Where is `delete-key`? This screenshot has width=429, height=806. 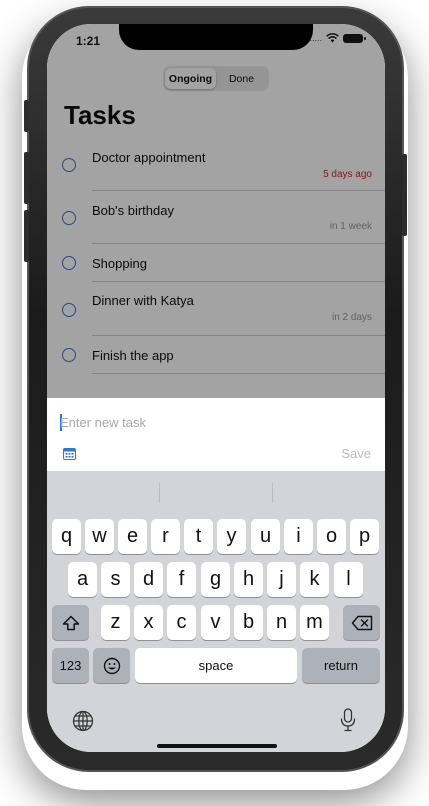 delete-key is located at coordinates (361, 622).